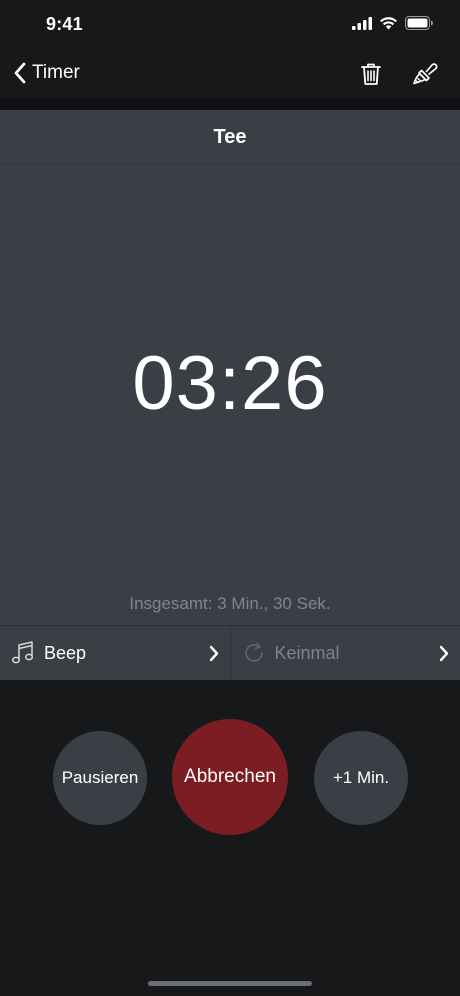 The image size is (460, 996). Describe the element at coordinates (22, 652) in the screenshot. I see `music-note-icon` at that location.